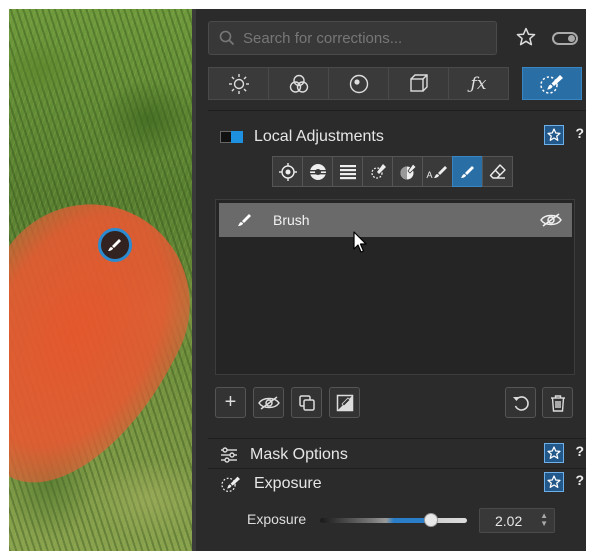 The height and width of the screenshot is (559, 594). What do you see at coordinates (288, 483) in the screenshot?
I see `section-title: Exposure` at bounding box center [288, 483].